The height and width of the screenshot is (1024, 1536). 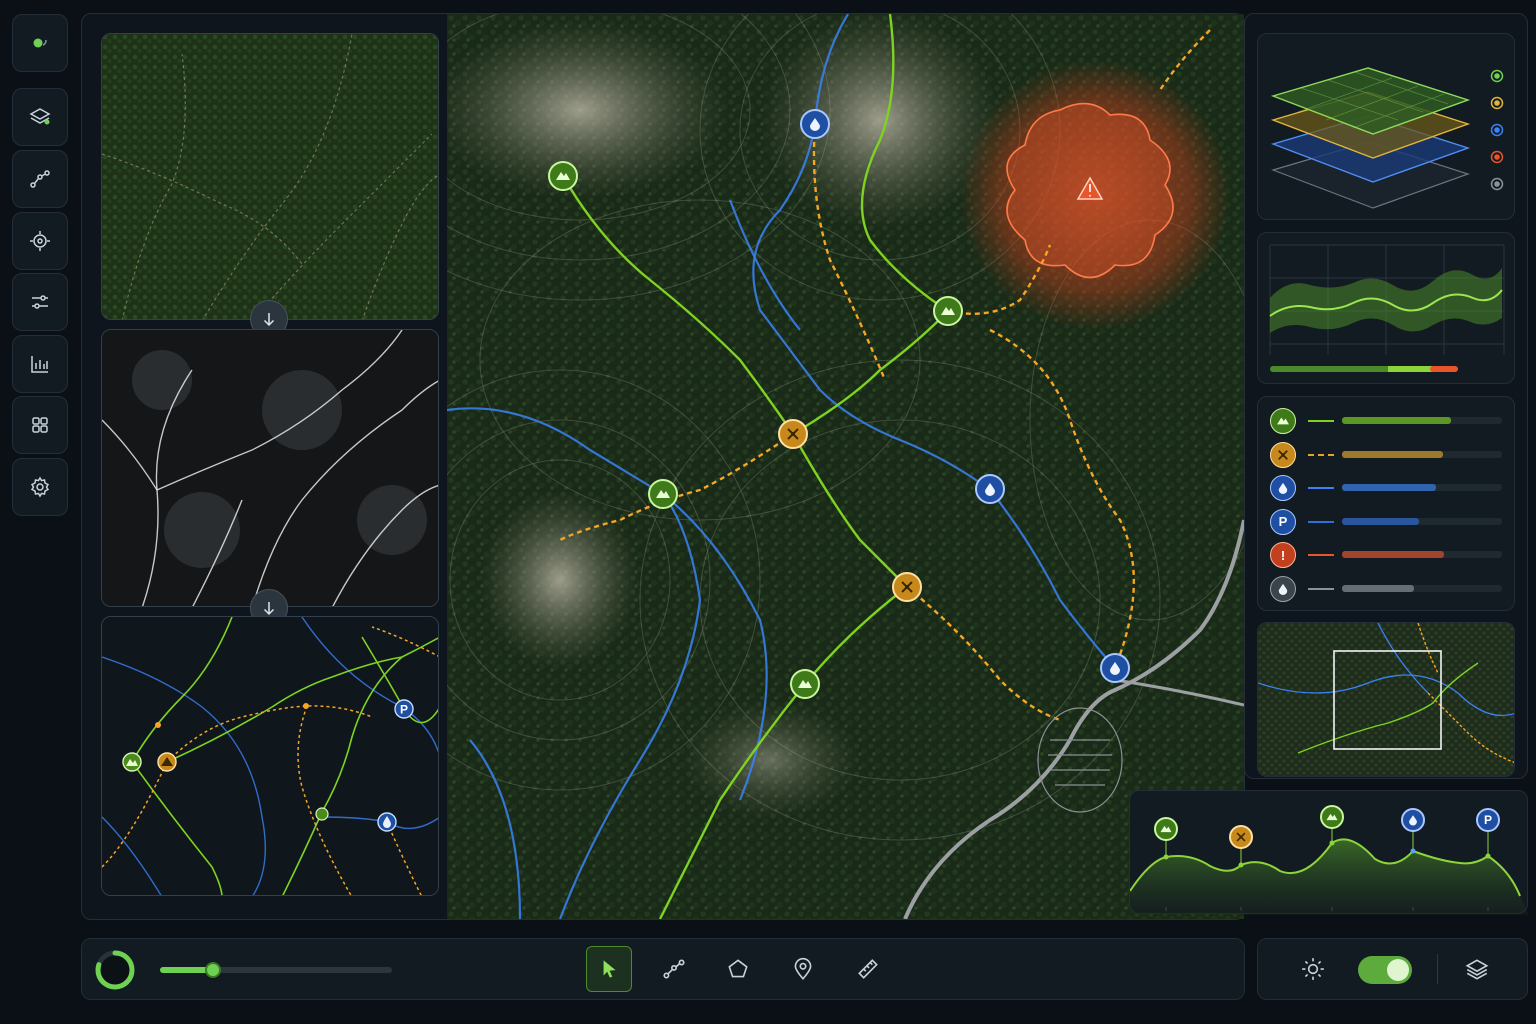 What do you see at coordinates (1410, 369) in the screenshot?
I see `progress-lime` at bounding box center [1410, 369].